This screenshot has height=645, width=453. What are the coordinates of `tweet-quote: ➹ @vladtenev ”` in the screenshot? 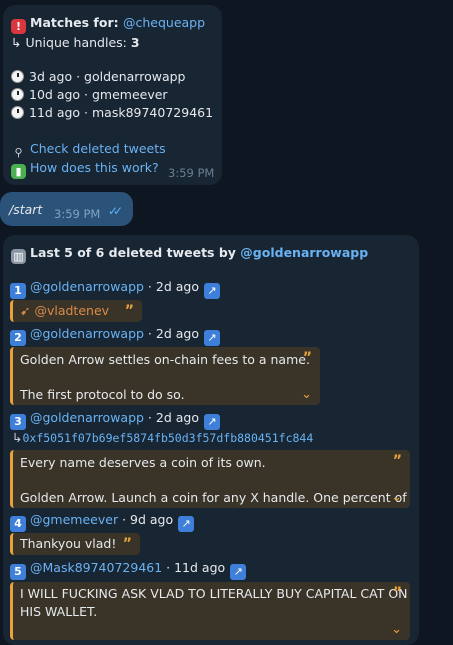 It's located at (76, 311).